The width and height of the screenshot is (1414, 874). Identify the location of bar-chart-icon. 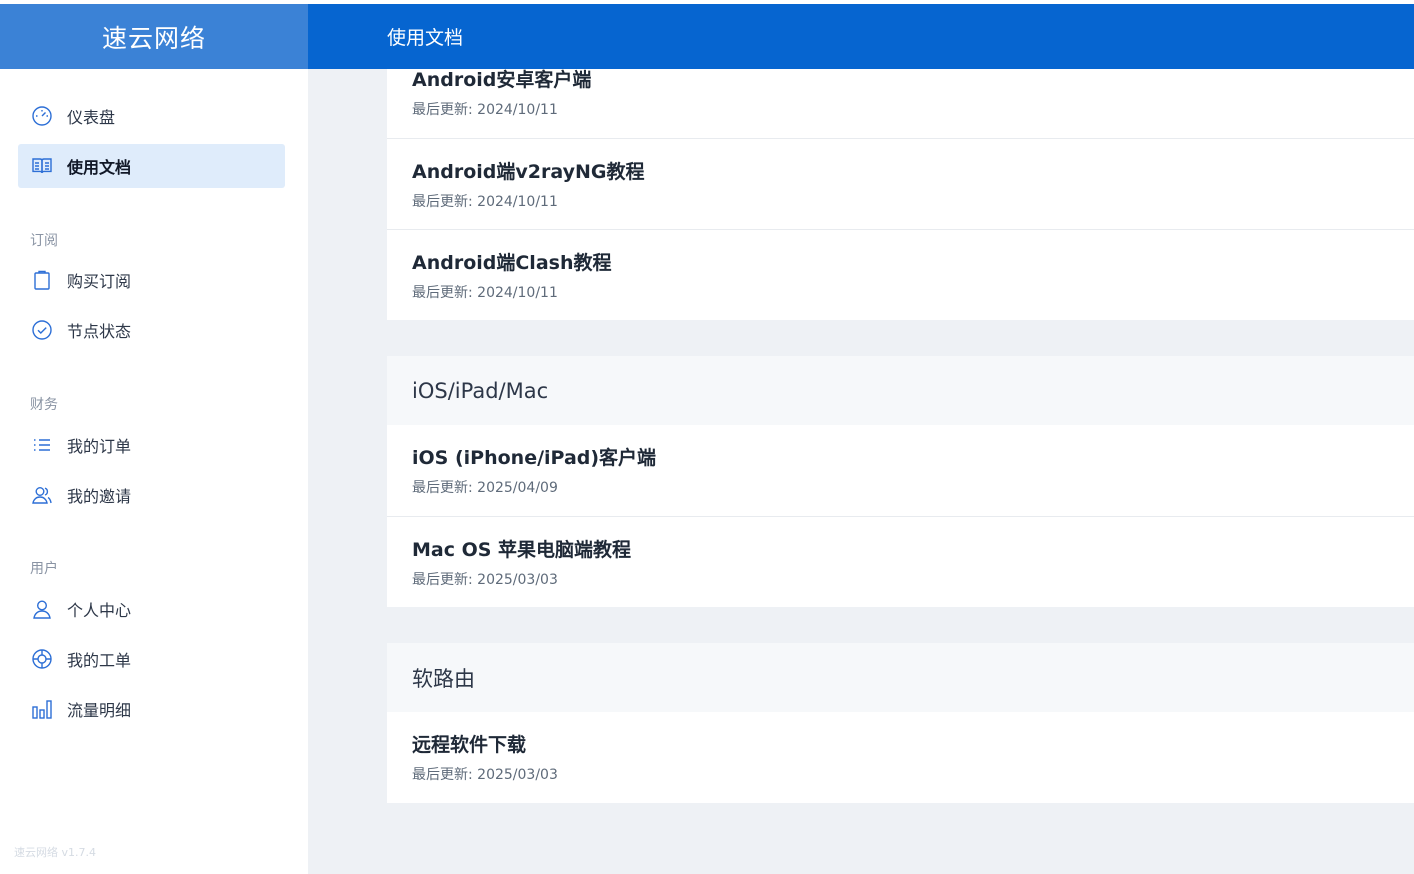
(42, 709).